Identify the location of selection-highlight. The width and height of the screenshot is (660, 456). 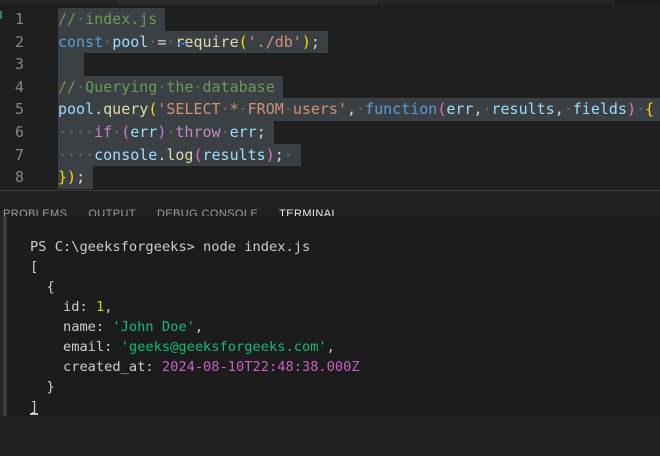
(71, 64).